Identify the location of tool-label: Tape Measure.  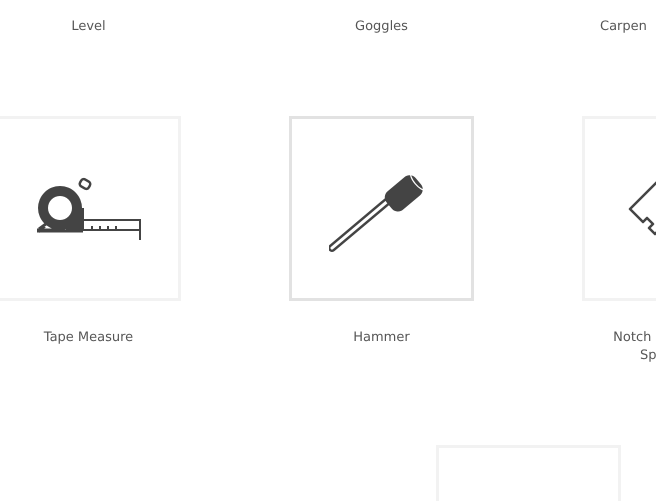
(89, 338).